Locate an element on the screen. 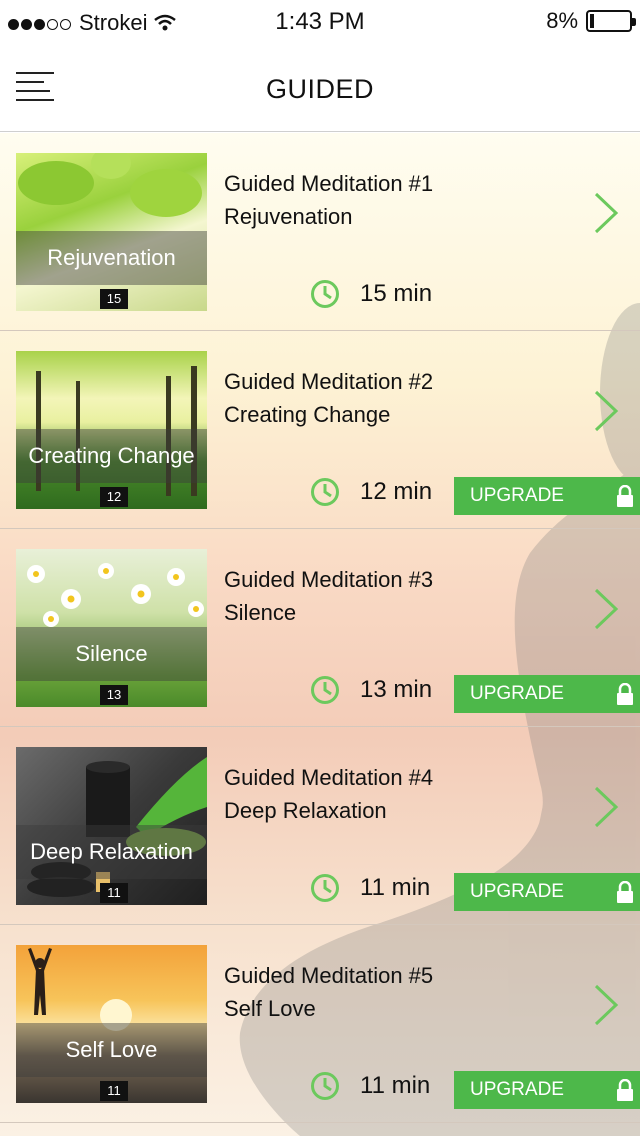 The image size is (640, 1136). battery-percent: 8% is located at coordinates (562, 20).